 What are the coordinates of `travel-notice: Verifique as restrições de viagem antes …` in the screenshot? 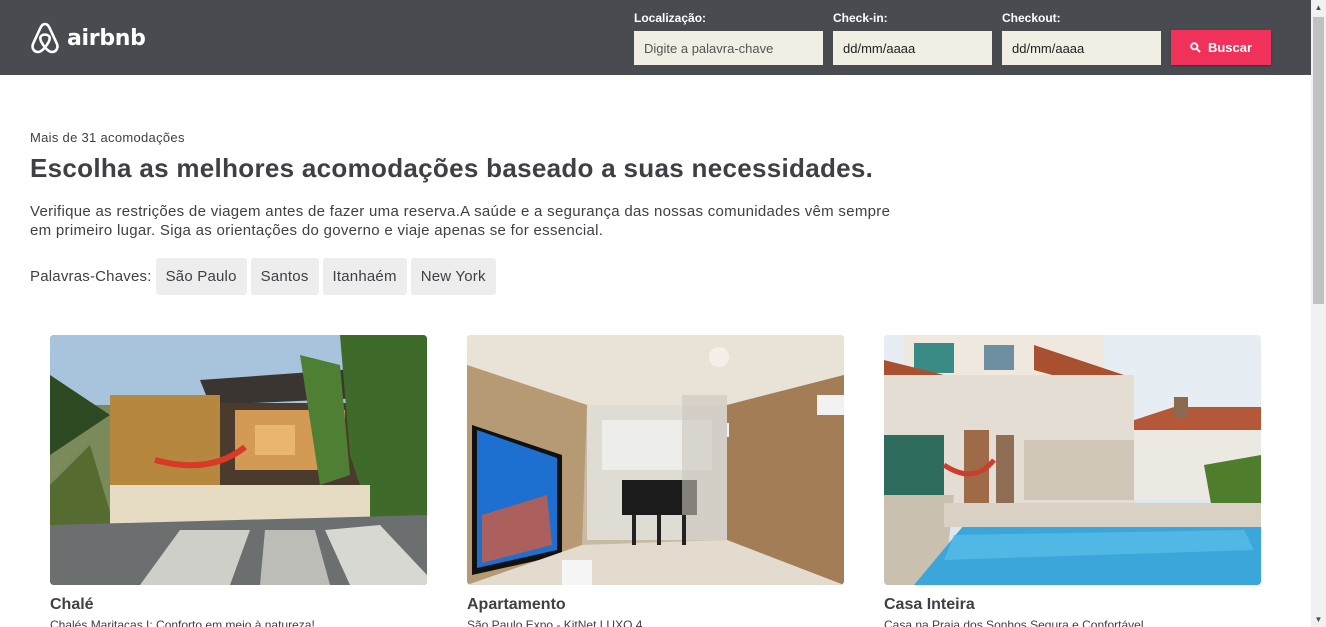 It's located at (460, 221).